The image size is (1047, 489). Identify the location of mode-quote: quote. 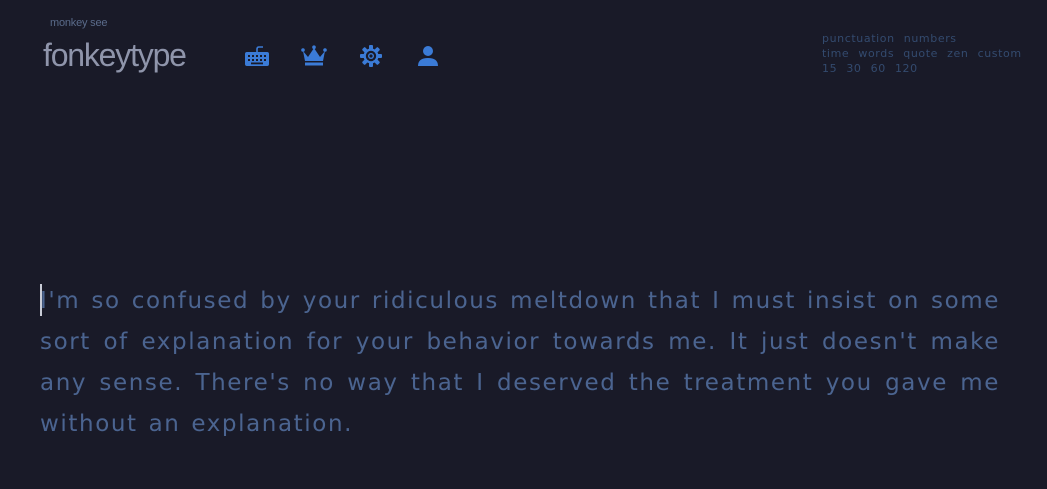
(920, 53).